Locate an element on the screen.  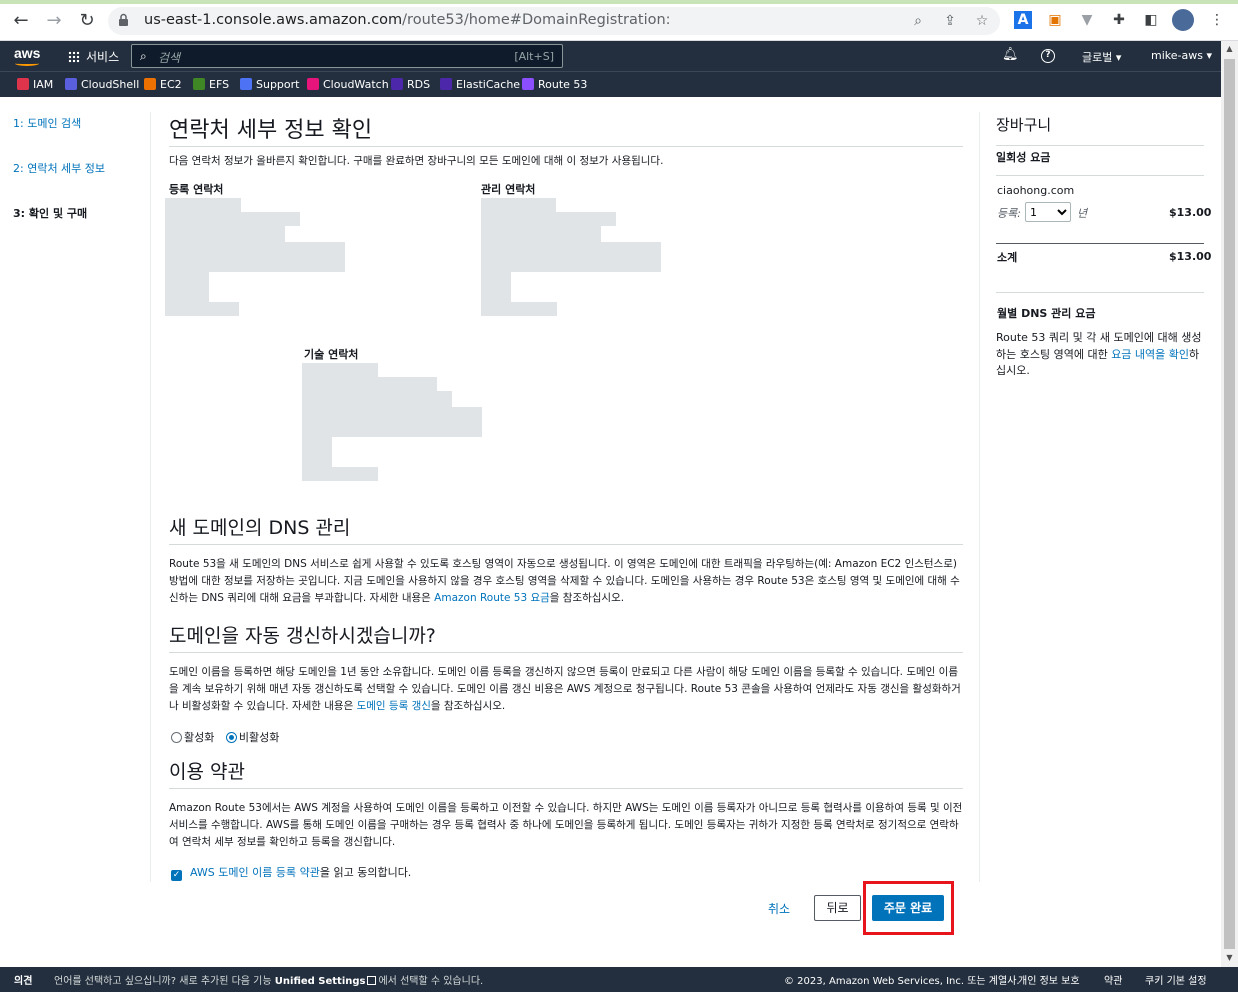
scrollbar-thumb is located at coordinates (1229, 504).